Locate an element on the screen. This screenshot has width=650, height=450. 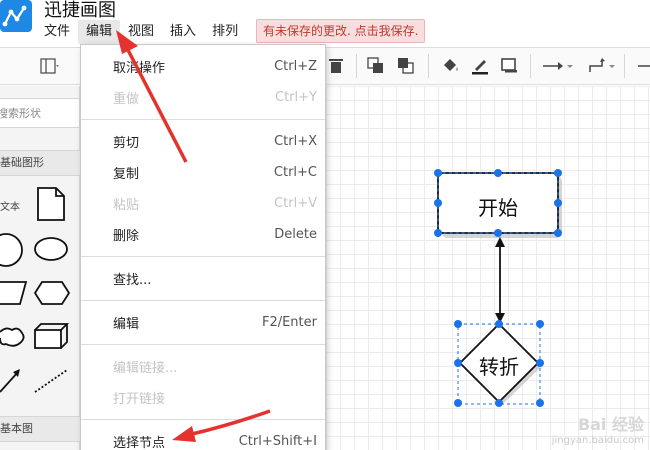
fill-color-icon is located at coordinates (450, 66).